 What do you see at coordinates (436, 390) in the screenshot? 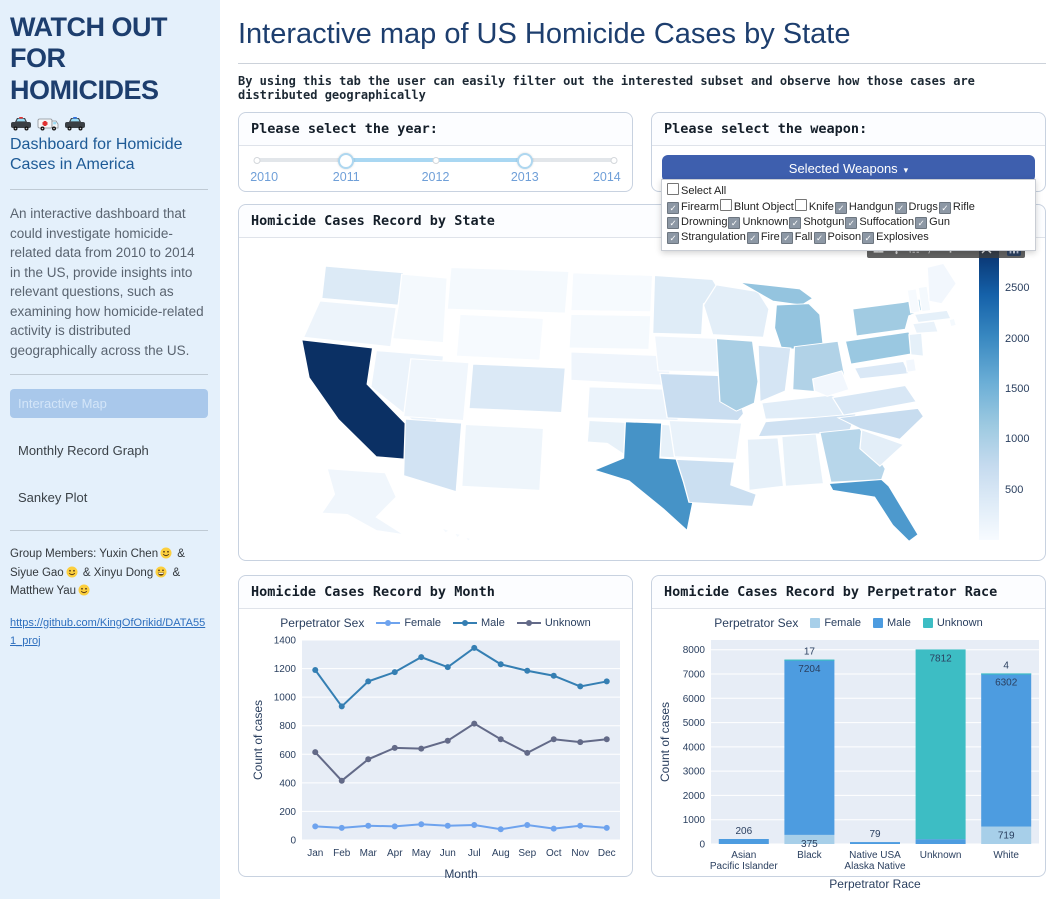
I see `state-UT` at bounding box center [436, 390].